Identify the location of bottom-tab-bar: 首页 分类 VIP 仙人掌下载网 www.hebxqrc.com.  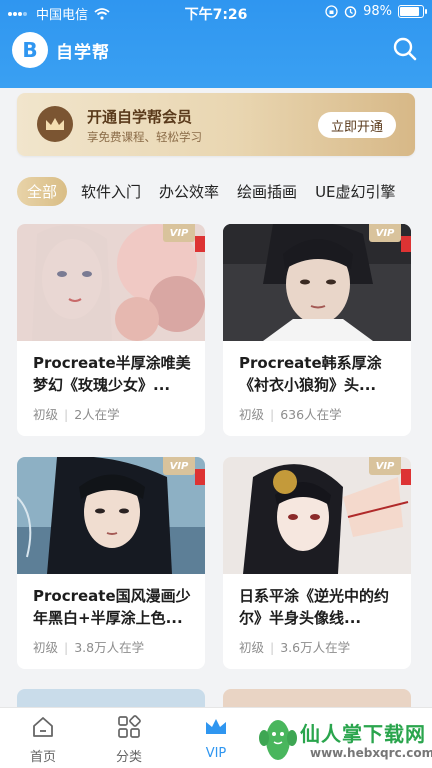
(216, 737).